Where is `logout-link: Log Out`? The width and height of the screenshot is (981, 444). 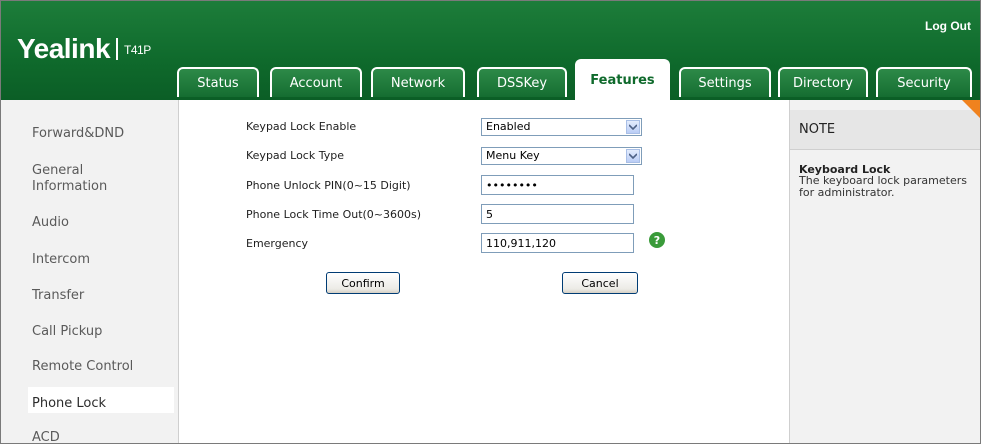 logout-link: Log Out is located at coordinates (948, 26).